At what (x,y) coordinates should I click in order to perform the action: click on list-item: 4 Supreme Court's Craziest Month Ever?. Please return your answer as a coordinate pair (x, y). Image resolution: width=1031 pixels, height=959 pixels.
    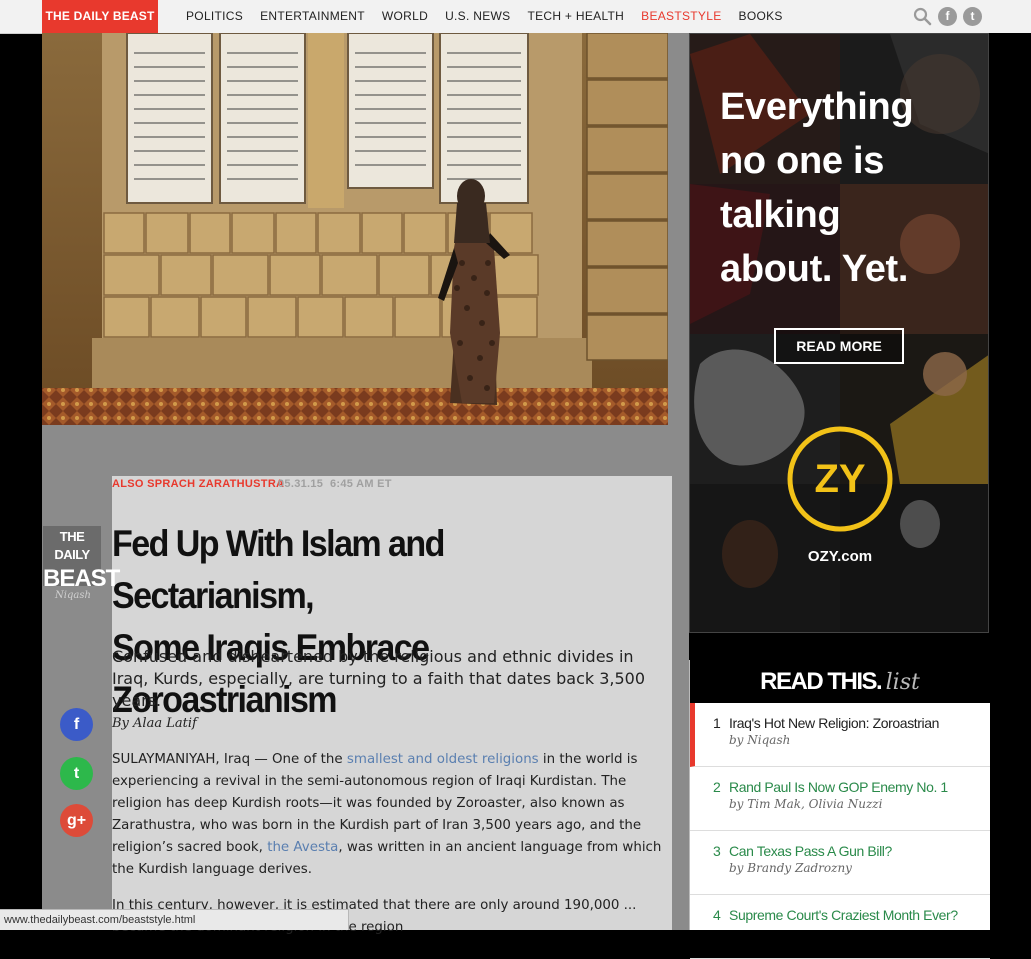
    Looking at the image, I should click on (840, 927).